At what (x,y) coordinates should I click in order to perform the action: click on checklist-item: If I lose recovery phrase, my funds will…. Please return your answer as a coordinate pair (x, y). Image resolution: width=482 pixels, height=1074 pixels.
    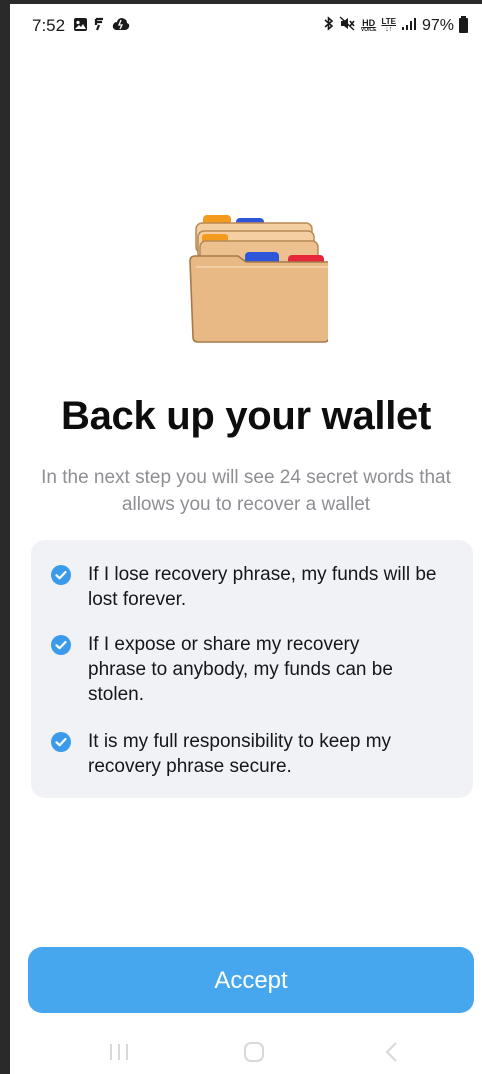
    Looking at the image, I should click on (251, 587).